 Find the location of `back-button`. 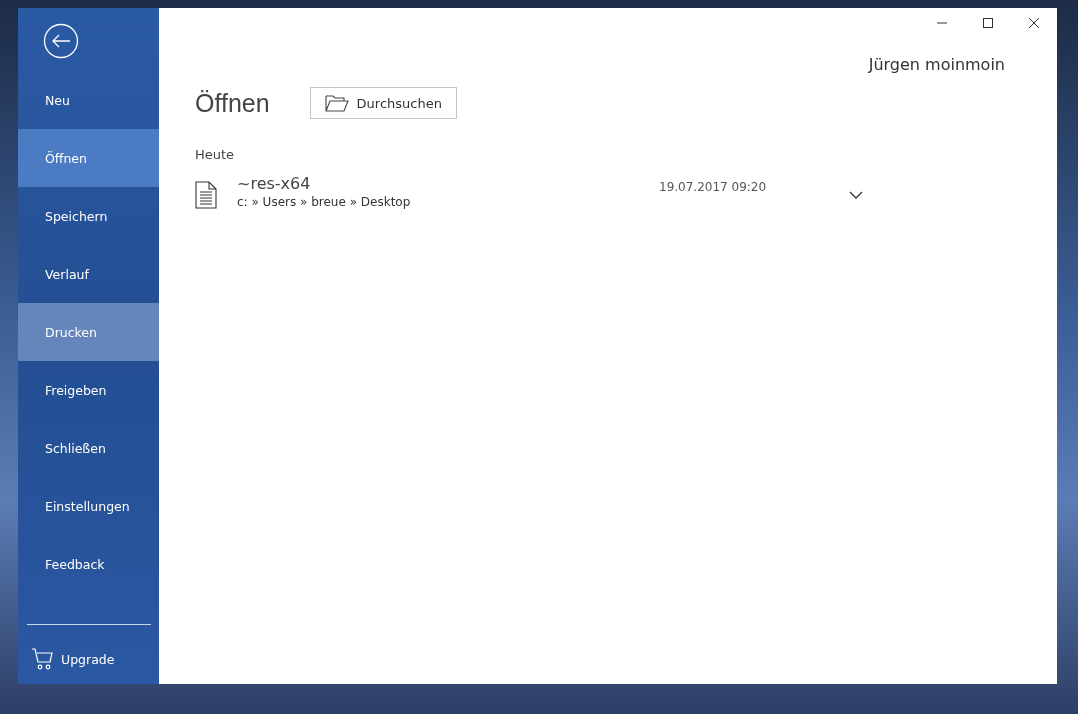

back-button is located at coordinates (61, 41).